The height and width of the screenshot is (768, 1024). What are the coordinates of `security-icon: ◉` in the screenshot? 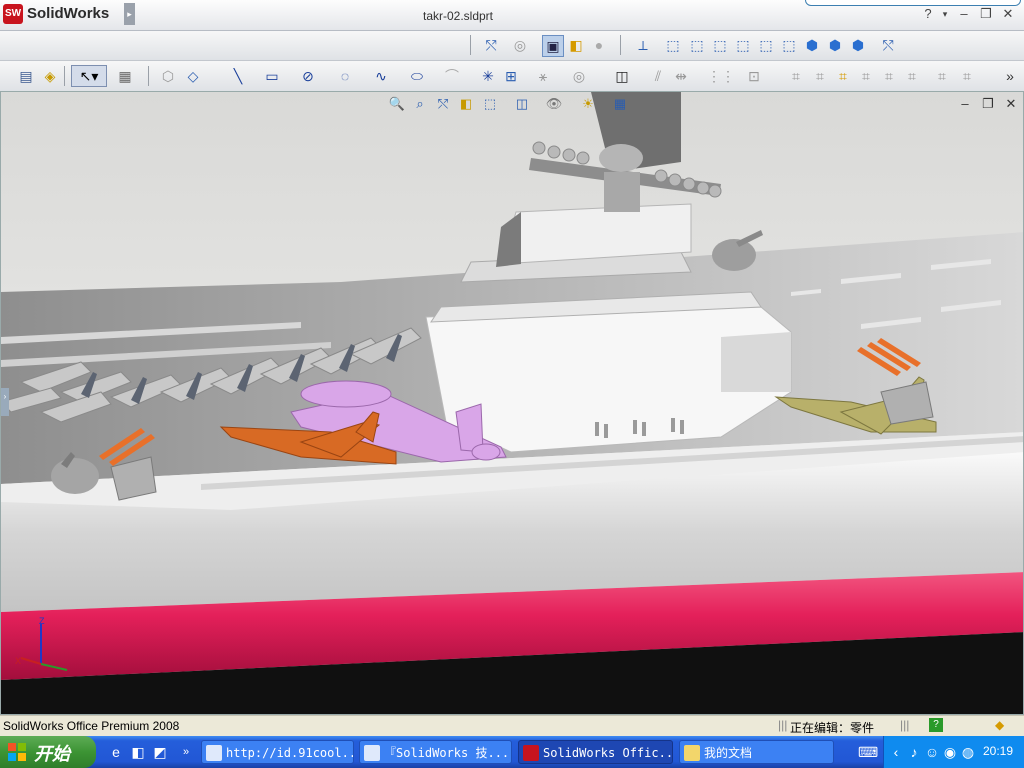 It's located at (950, 752).